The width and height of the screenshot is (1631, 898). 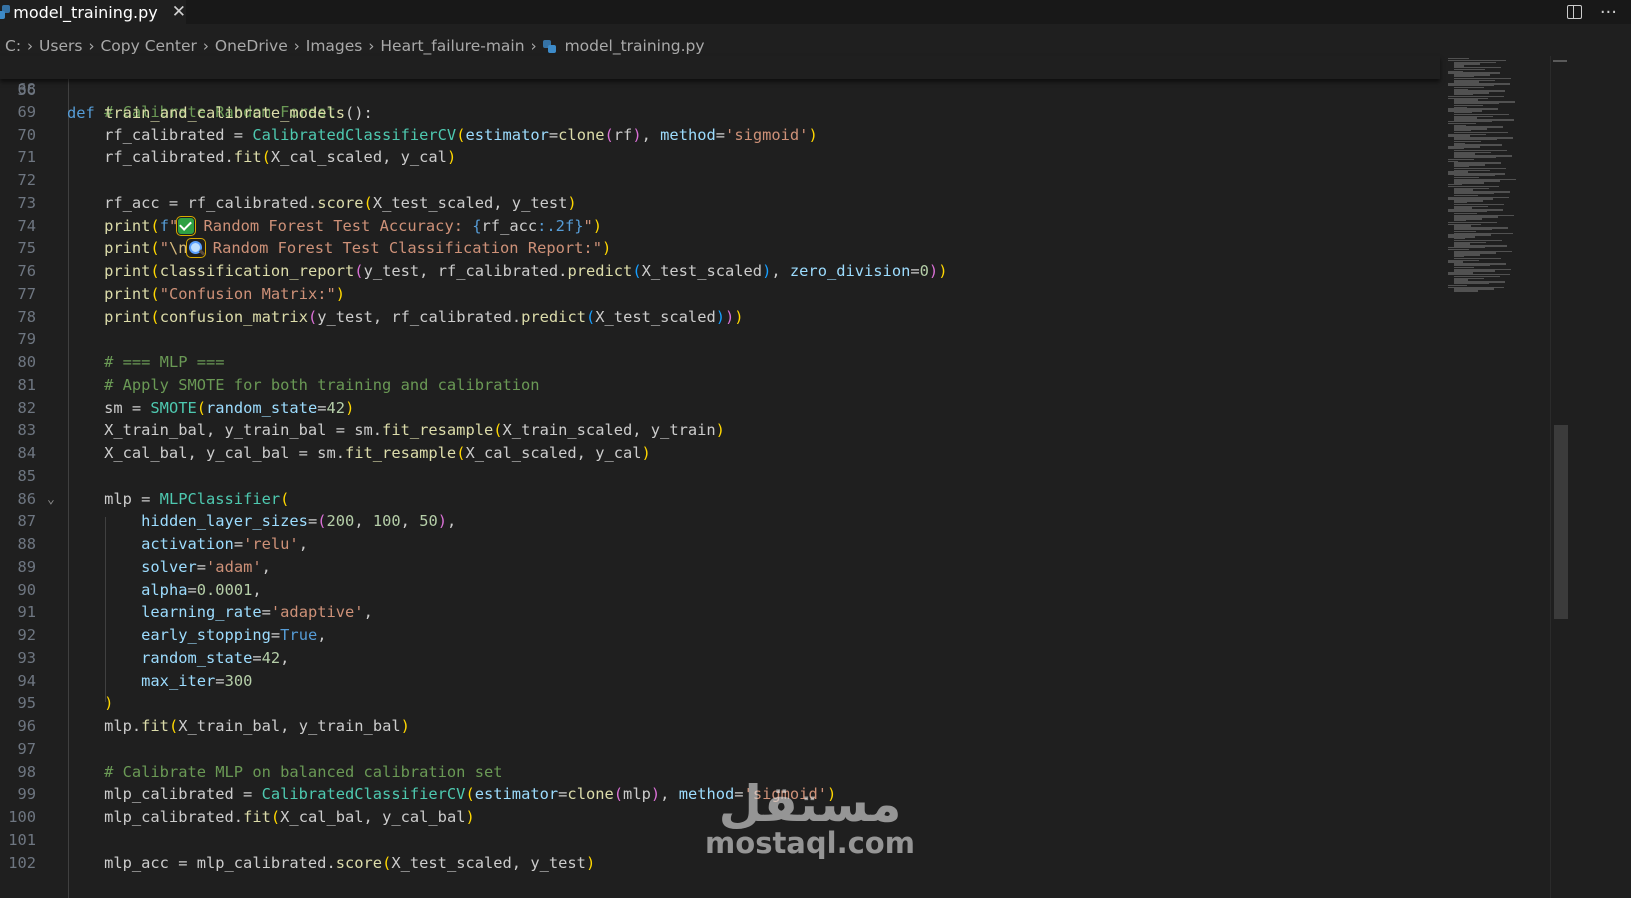 What do you see at coordinates (1608, 12) in the screenshot?
I see `more-actions-icon: ···` at bounding box center [1608, 12].